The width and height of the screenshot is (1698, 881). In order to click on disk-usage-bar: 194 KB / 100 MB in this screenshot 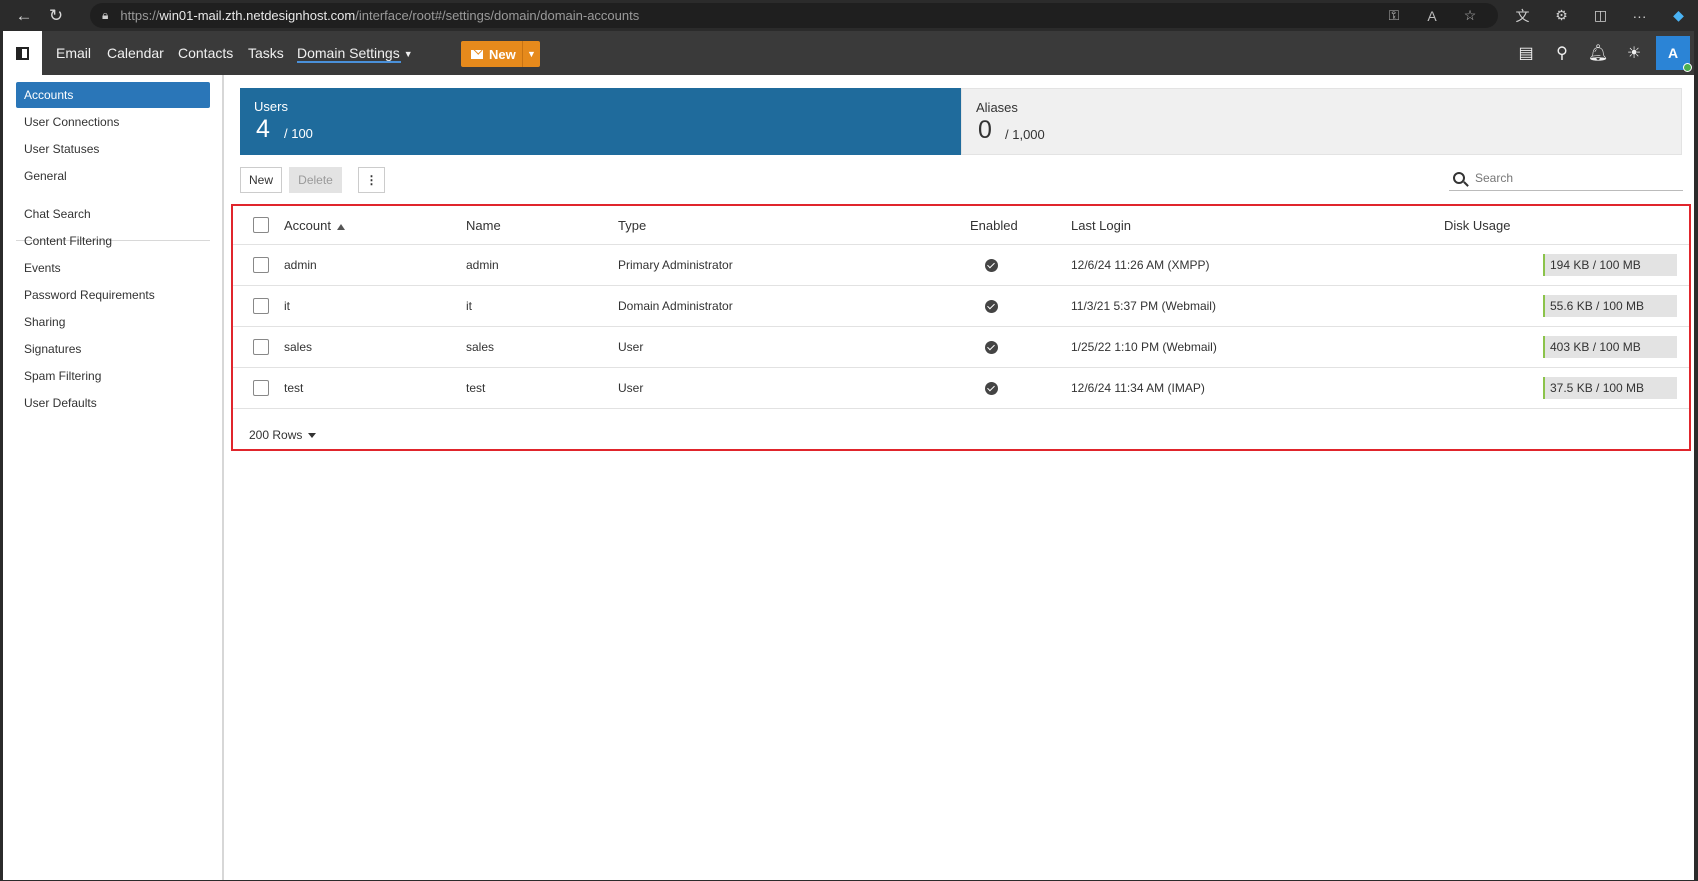, I will do `click(1610, 265)`.